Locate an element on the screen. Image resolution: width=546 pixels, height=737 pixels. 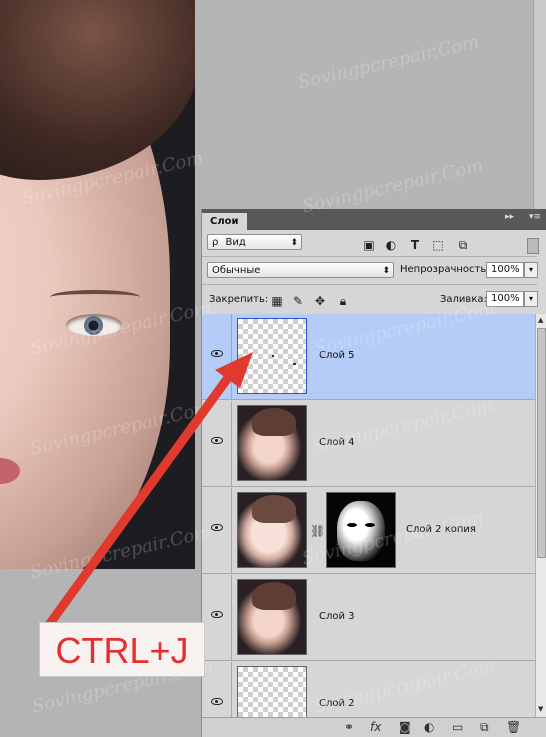
layers-scrollbar: ▲ ▼ is located at coordinates (540, 515).